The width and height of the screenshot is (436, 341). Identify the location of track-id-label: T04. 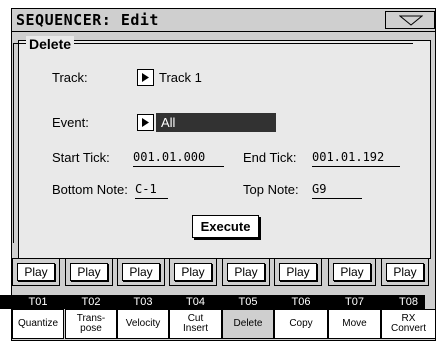
(195, 302).